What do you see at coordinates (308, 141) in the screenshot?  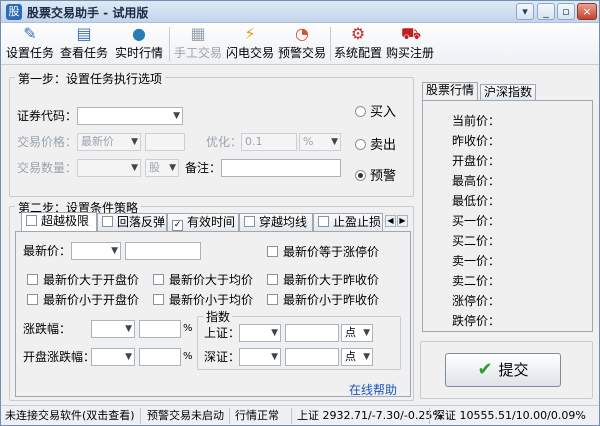 I see `optimize-unit-value: %` at bounding box center [308, 141].